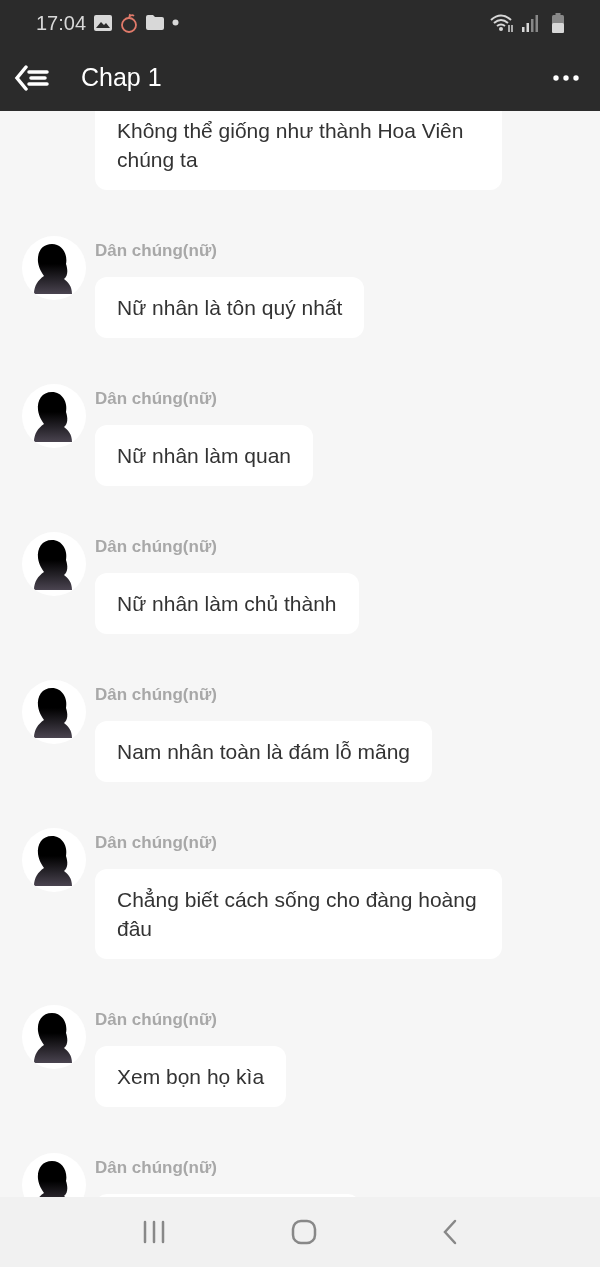 This screenshot has height=1267, width=600. Describe the element at coordinates (298, 150) in the screenshot. I see `message-bubble: Không thể giống như thành Hoa Viên chúng ta` at that location.